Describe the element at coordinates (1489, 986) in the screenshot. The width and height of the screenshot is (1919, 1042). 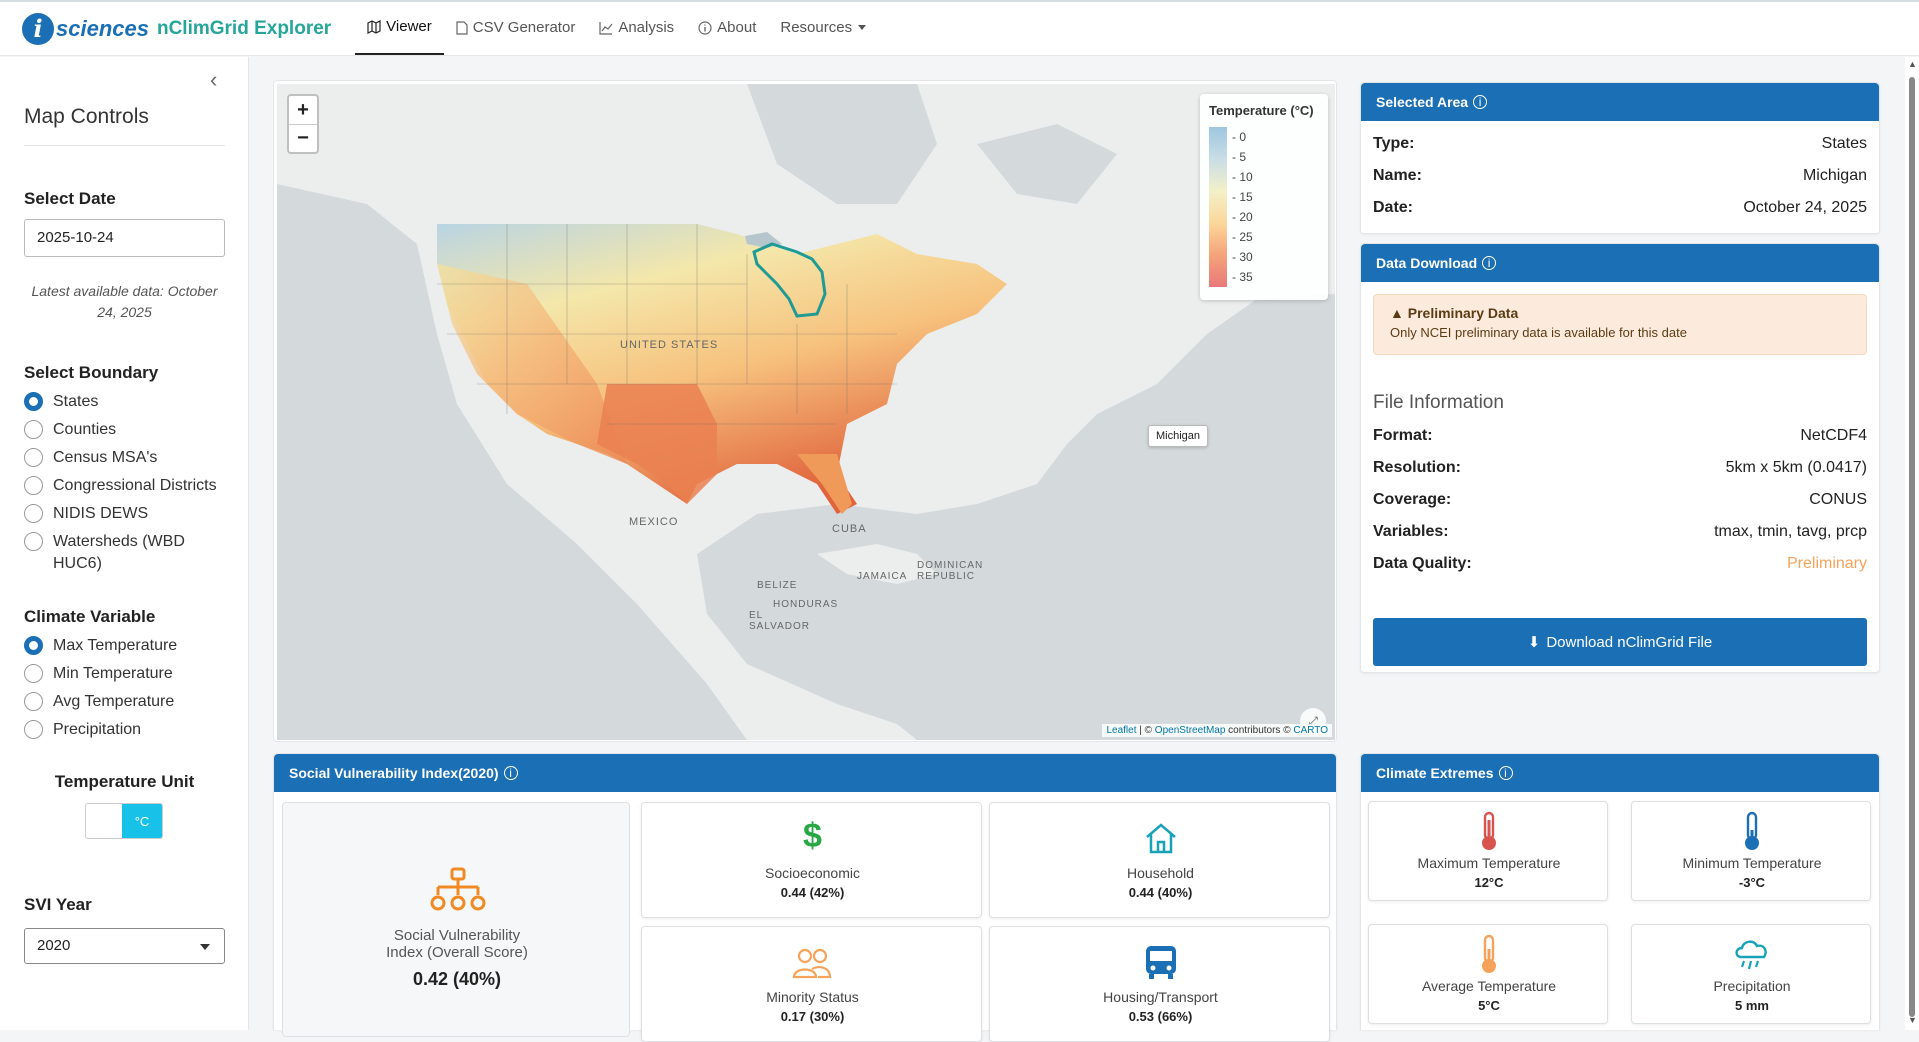
I see `tile-name: Average Temperature` at that location.